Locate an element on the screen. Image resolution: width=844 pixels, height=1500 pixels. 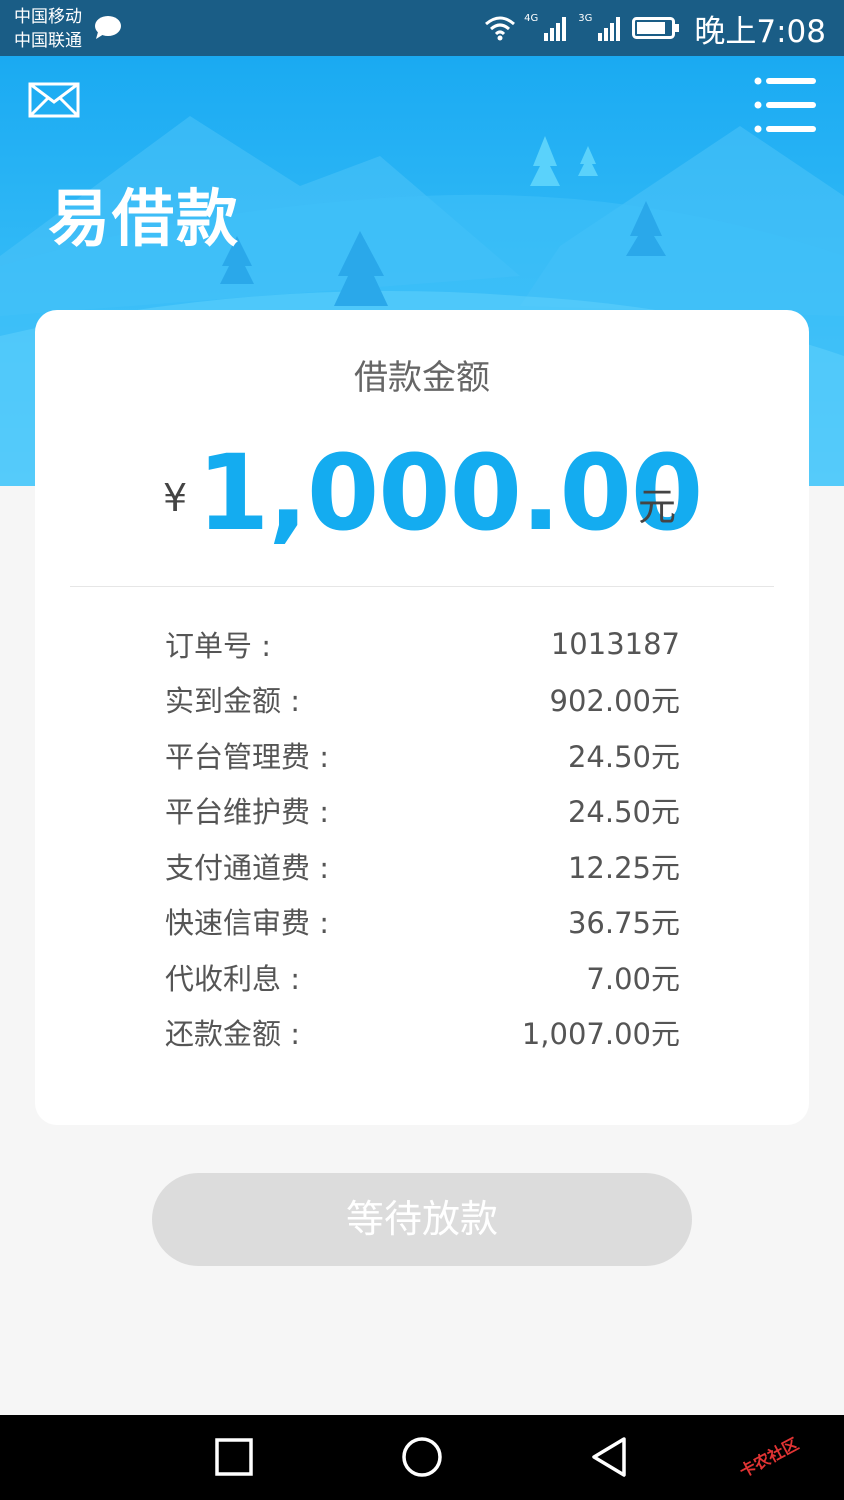
detail-label: 订单号 : is located at coordinates (218, 645).